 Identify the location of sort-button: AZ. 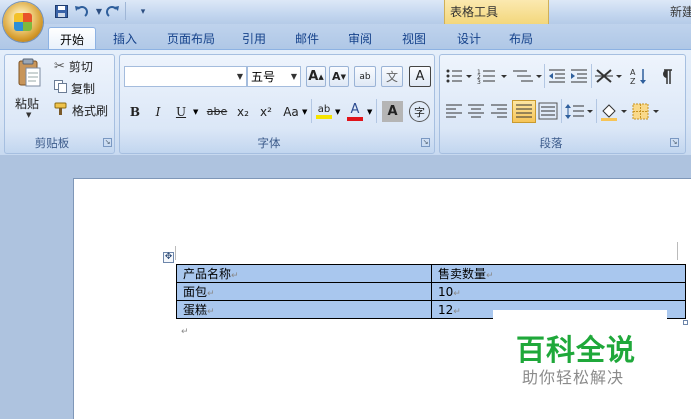
(639, 76).